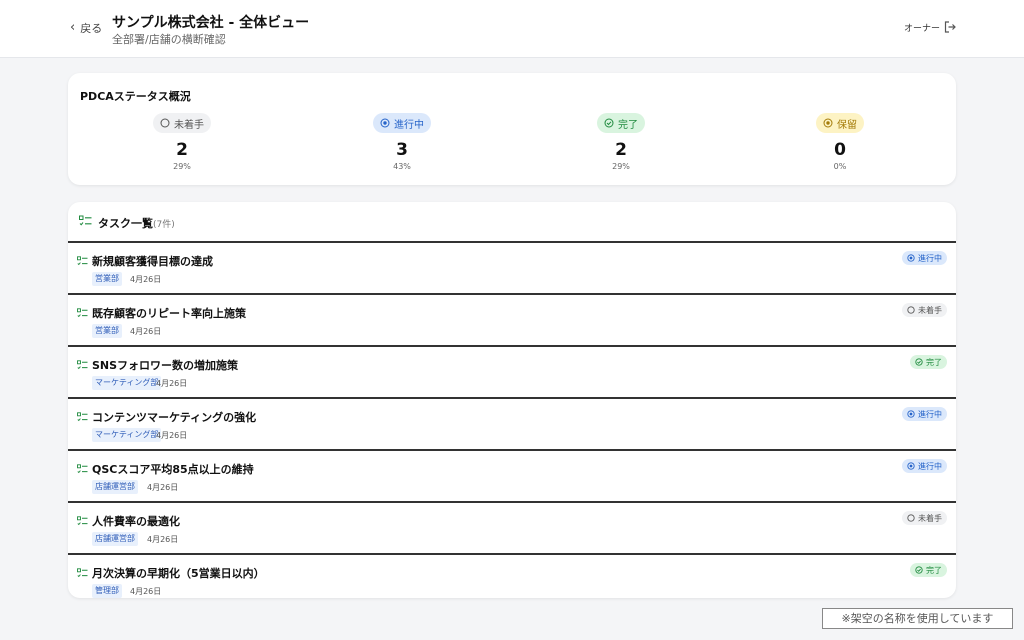  Describe the element at coordinates (512, 267) in the screenshot. I see `task-row: 新規顧客獲得目標の達成 営業部 4月26日 進行中` at that location.